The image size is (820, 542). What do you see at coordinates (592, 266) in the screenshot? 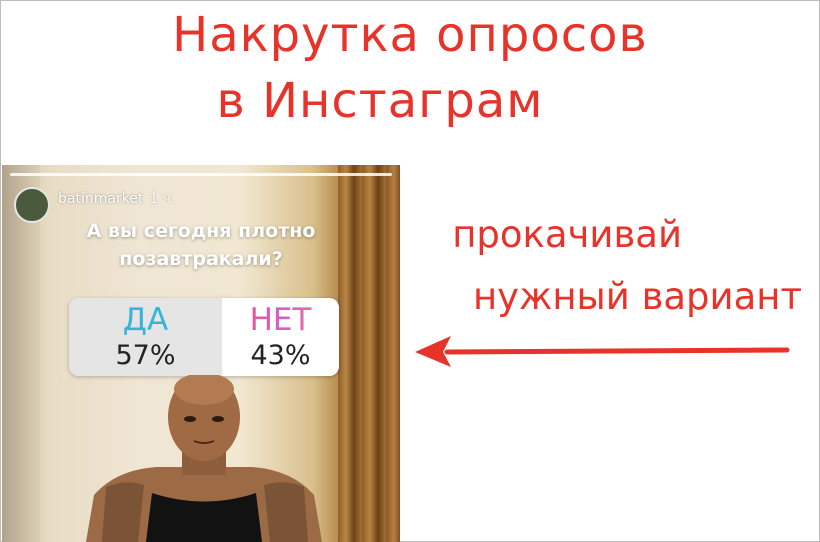
I see `tagline: прокачивай нужный вариант` at bounding box center [592, 266].